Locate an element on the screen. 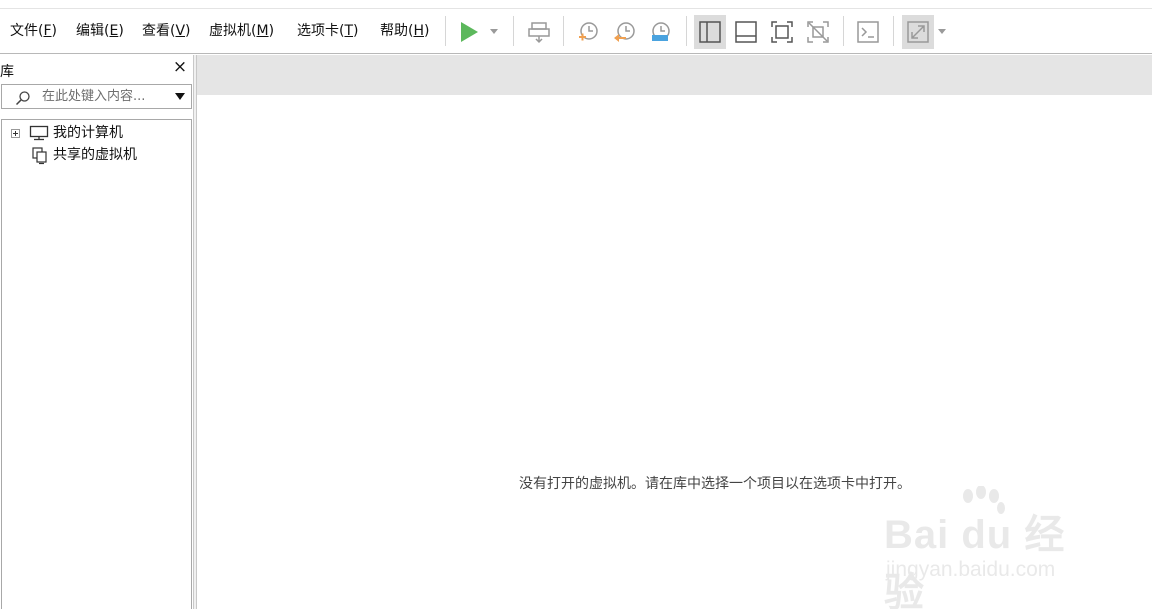 Image resolution: width=1152 pixels, height=609 pixels. shared-vm-icon is located at coordinates (39, 156).